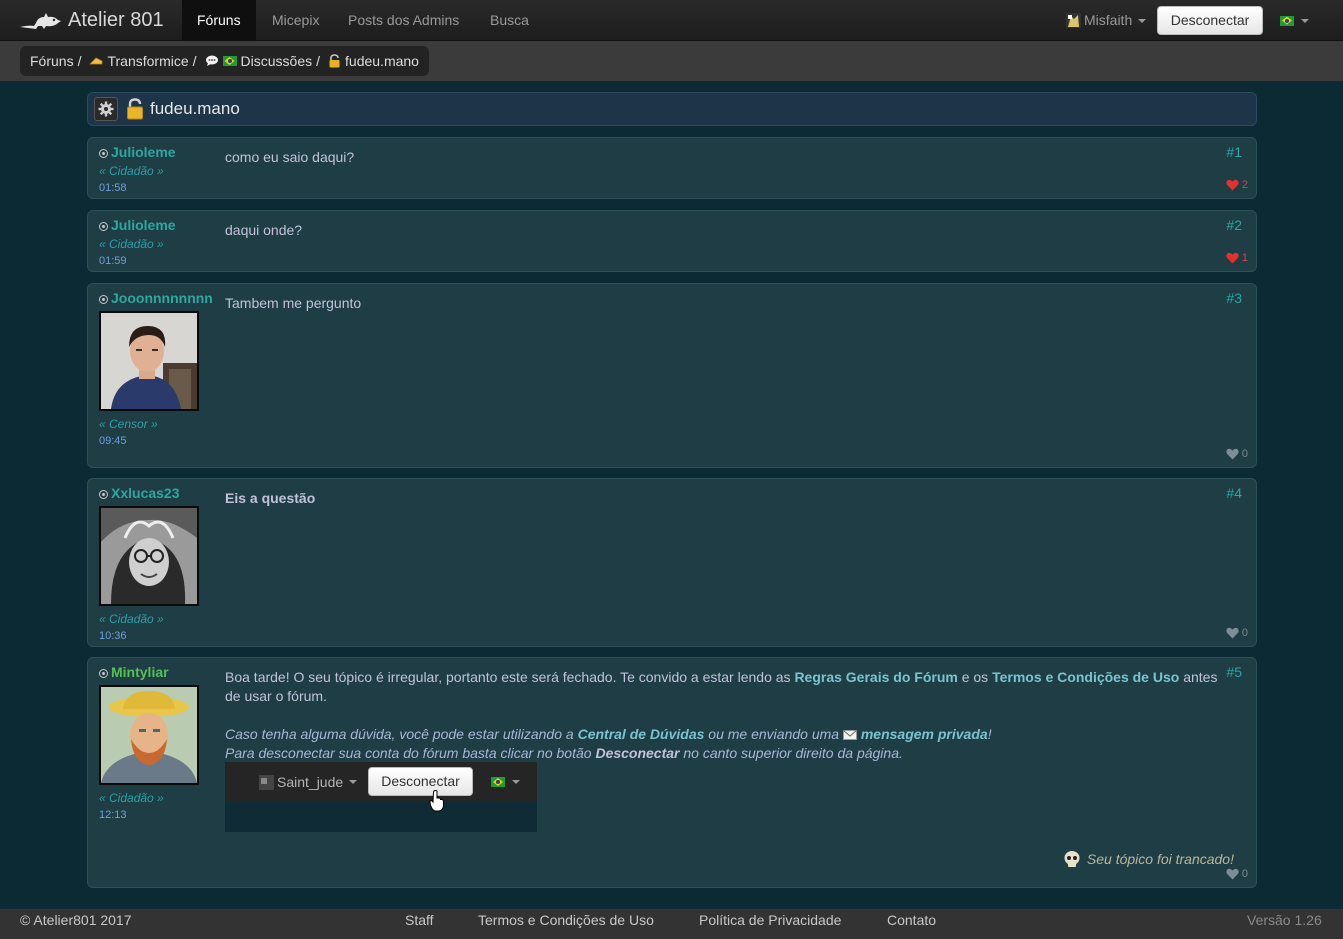 The width and height of the screenshot is (1343, 939). Describe the element at coordinates (290, 157) in the screenshot. I see `post-body: como eu saio daqui?` at that location.